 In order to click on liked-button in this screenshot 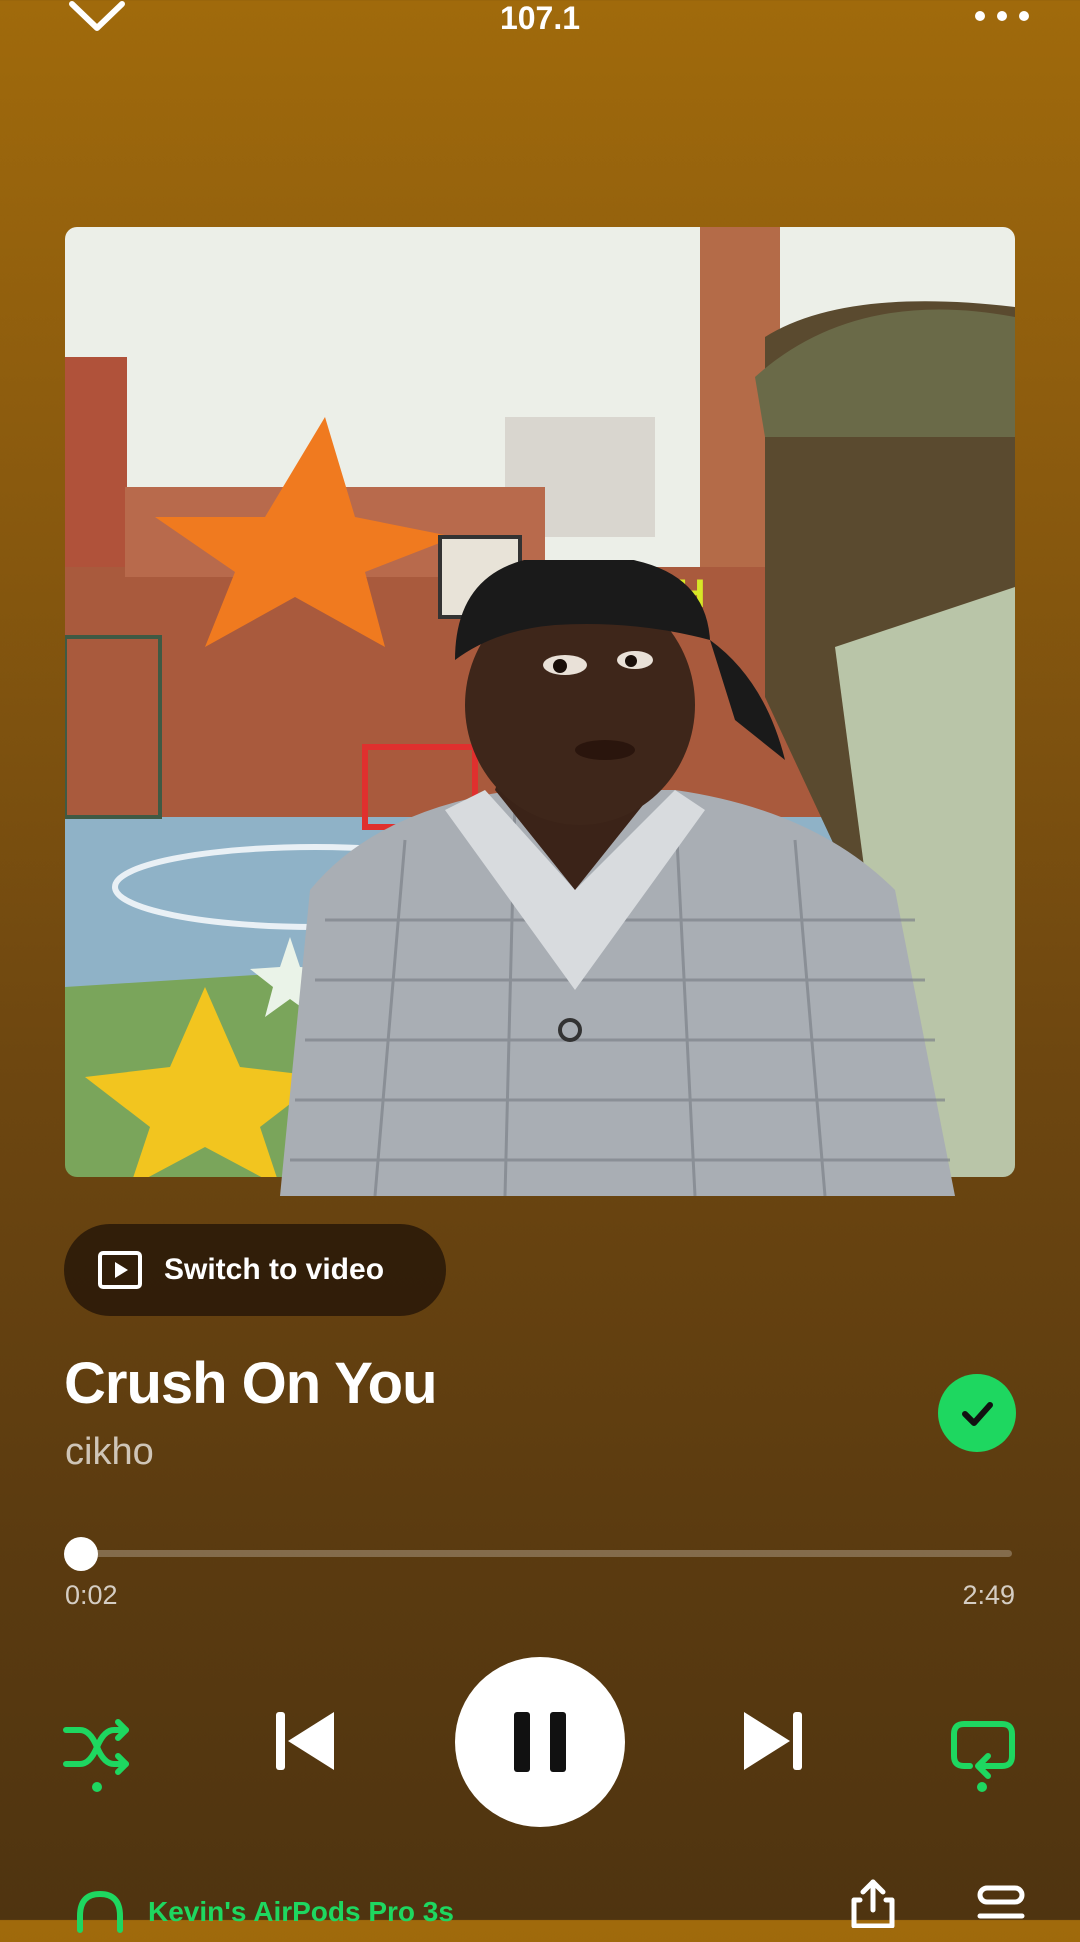, I will do `click(977, 1413)`.